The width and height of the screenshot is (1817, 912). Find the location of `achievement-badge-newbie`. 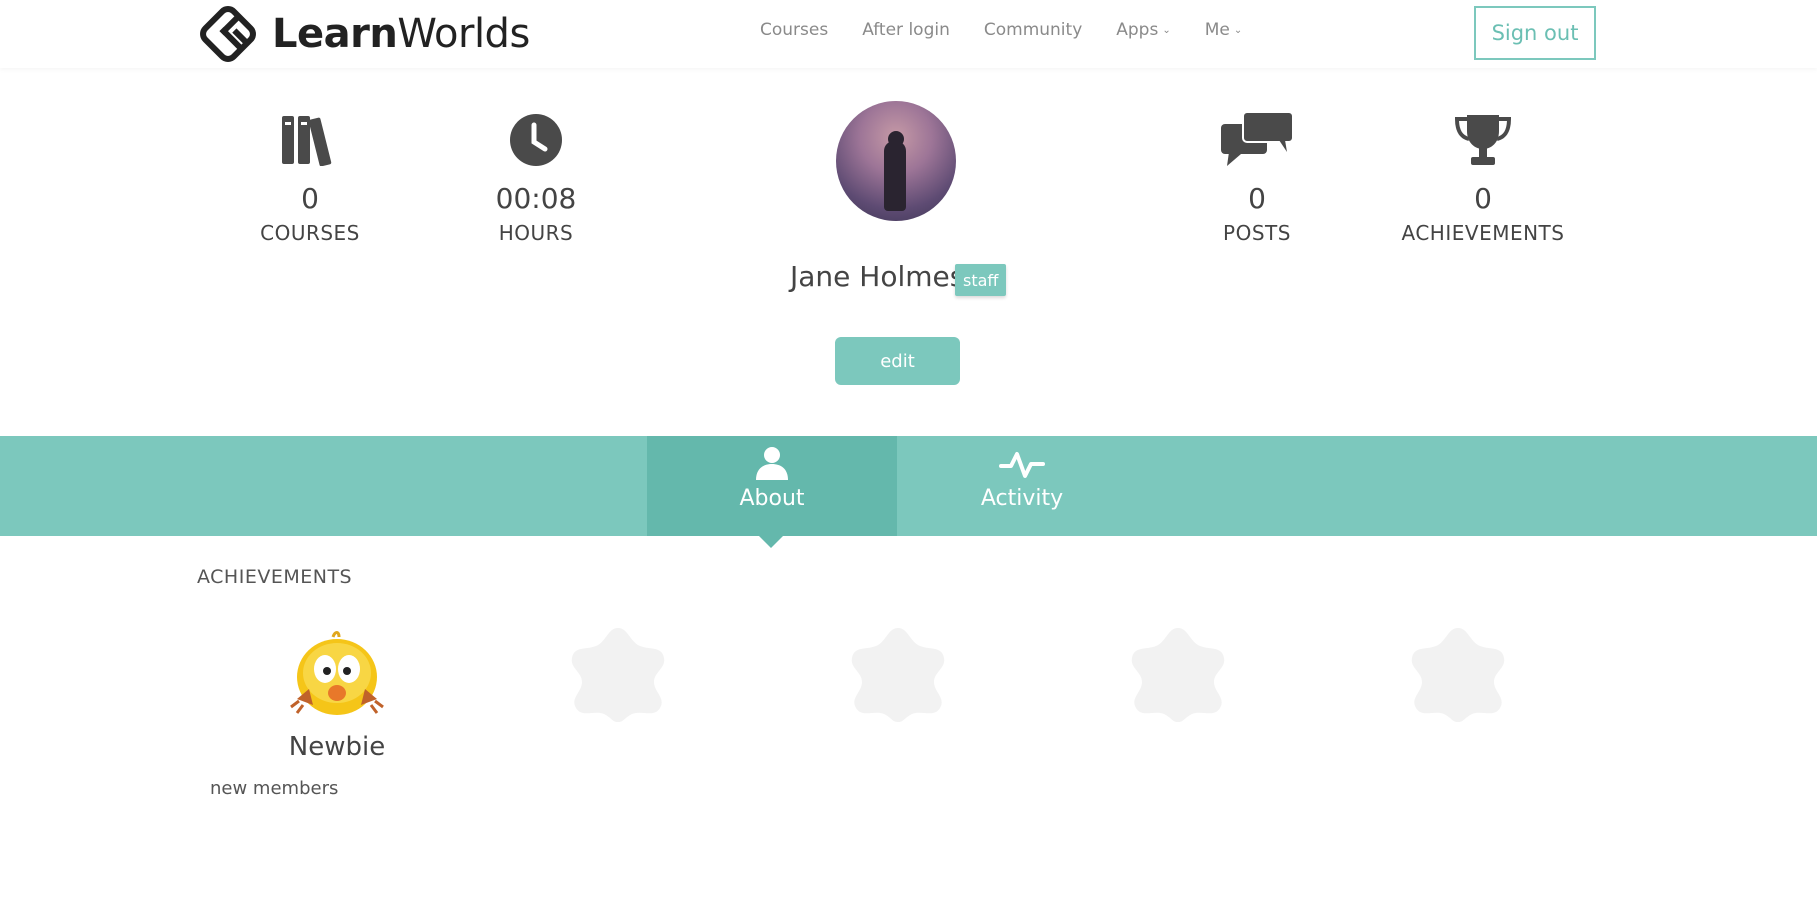

achievement-badge-newbie is located at coordinates (337, 674).